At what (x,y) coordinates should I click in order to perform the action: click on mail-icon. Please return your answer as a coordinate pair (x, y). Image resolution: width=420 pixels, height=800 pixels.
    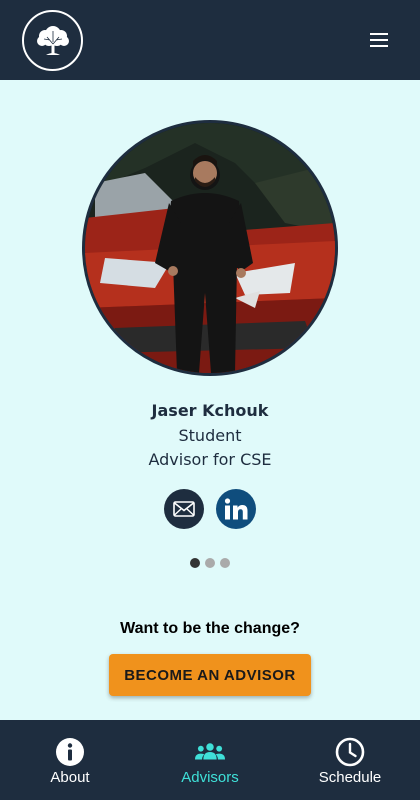
    Looking at the image, I should click on (184, 509).